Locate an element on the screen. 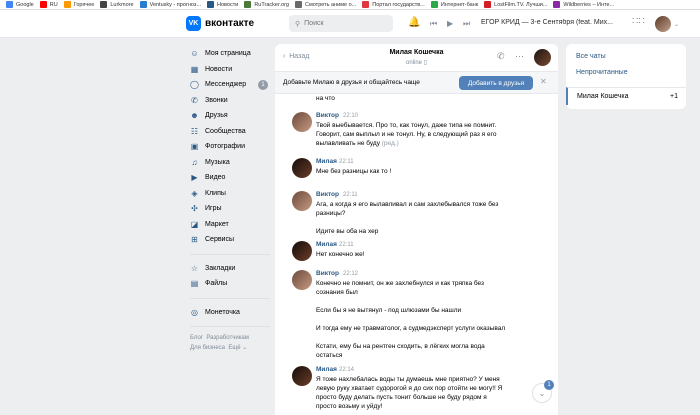 The width and height of the screenshot is (700, 415). sidebar-item: ☆ Закладки is located at coordinates (230, 269).